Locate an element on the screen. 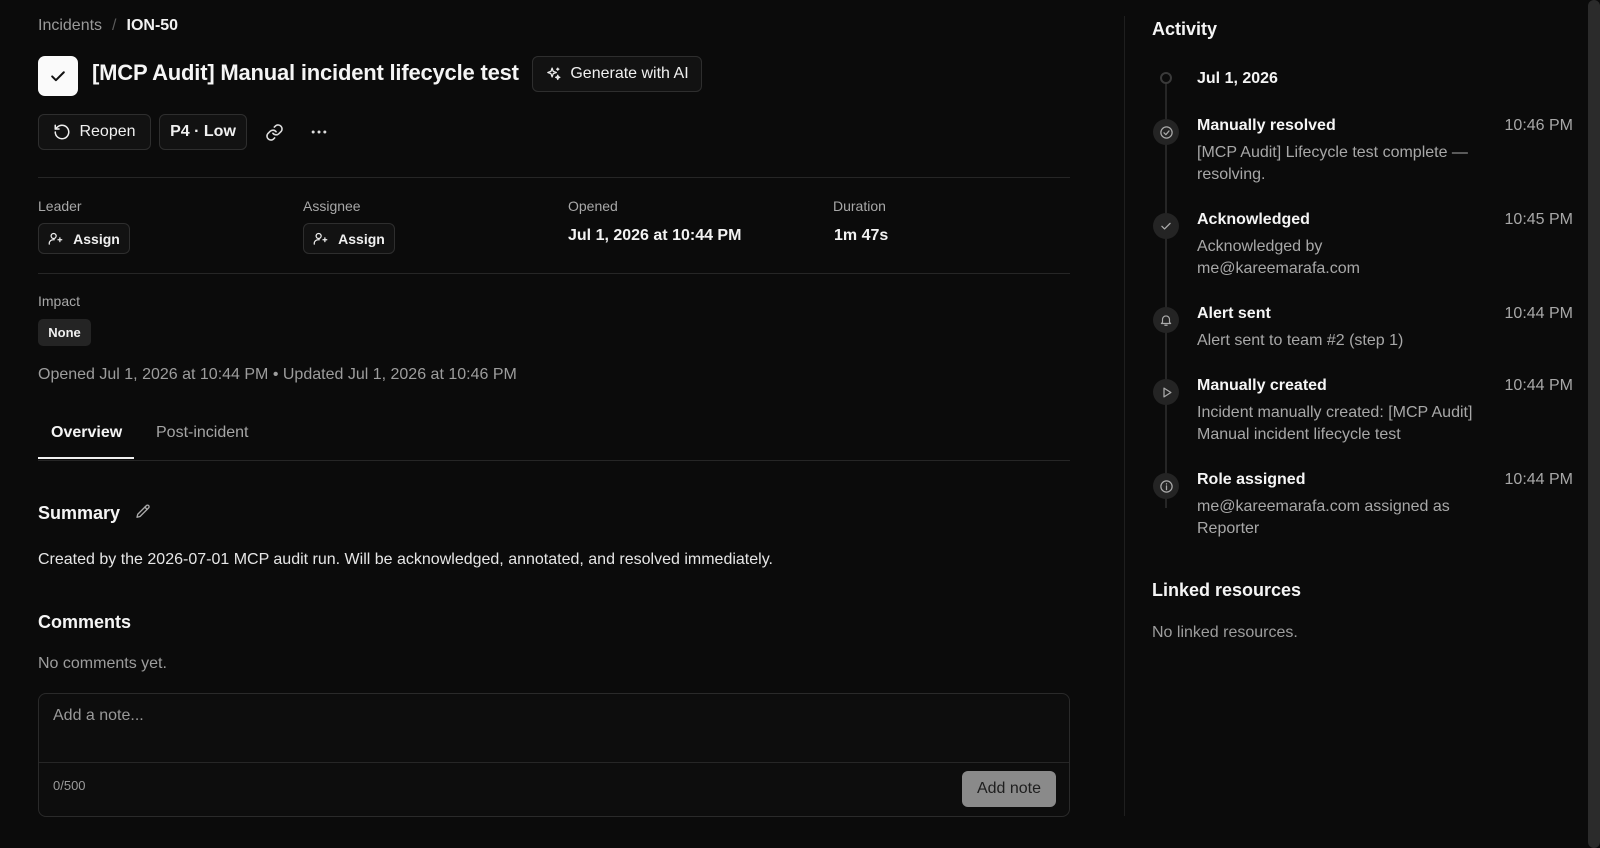 Image resolution: width=1600 pixels, height=848 pixels. priority-label: P4 · Low is located at coordinates (203, 131).